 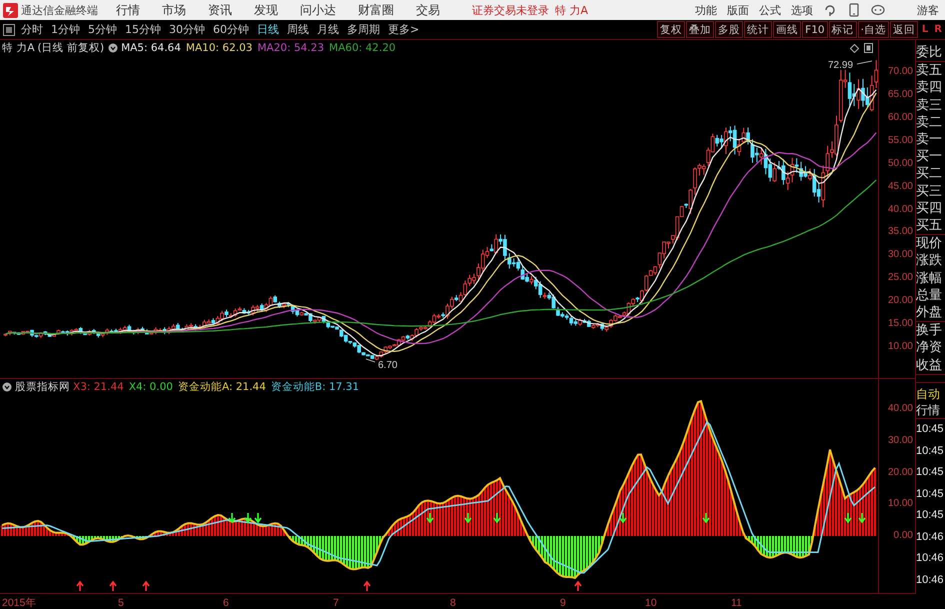 What do you see at coordinates (901, 209) in the screenshot?
I see `price-axis-label: 40.00` at bounding box center [901, 209].